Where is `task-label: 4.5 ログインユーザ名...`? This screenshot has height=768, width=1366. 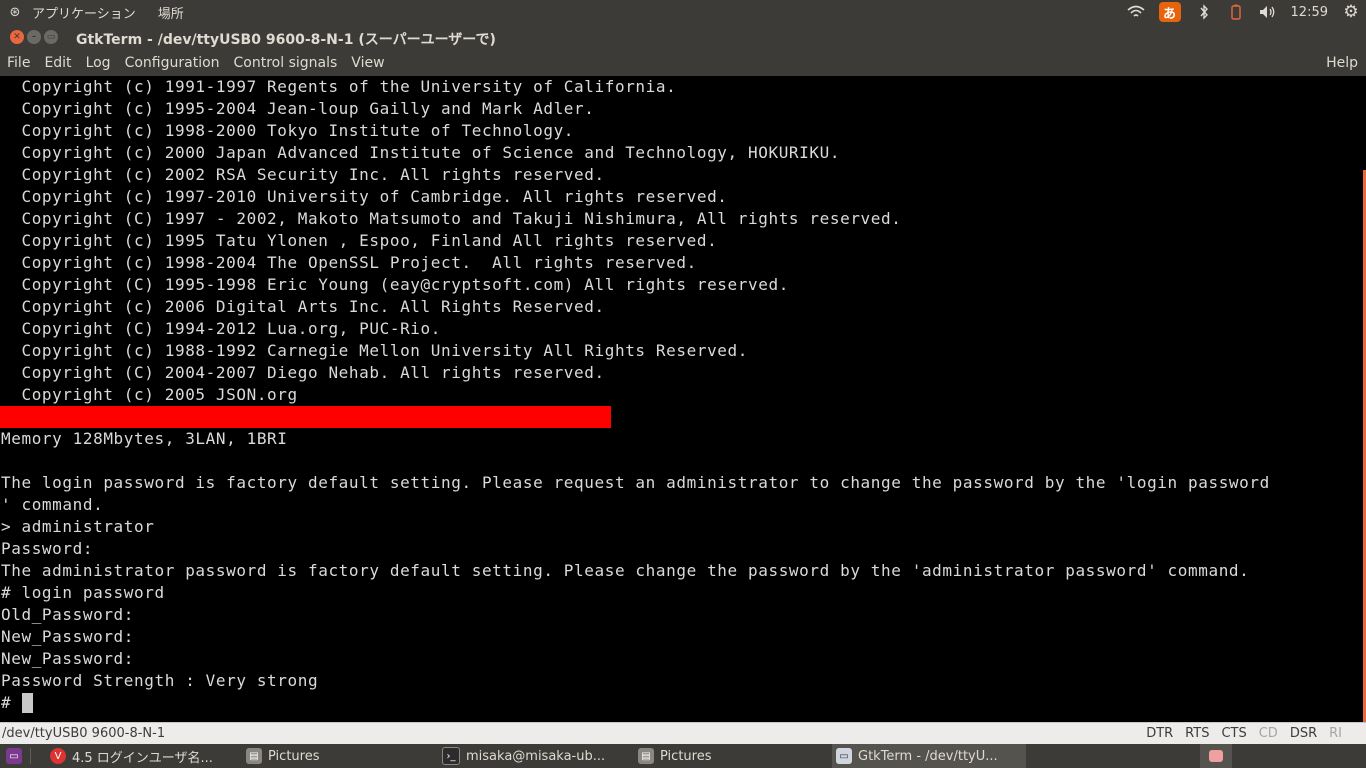
task-label: 4.5 ログインユーザ名... is located at coordinates (142, 758).